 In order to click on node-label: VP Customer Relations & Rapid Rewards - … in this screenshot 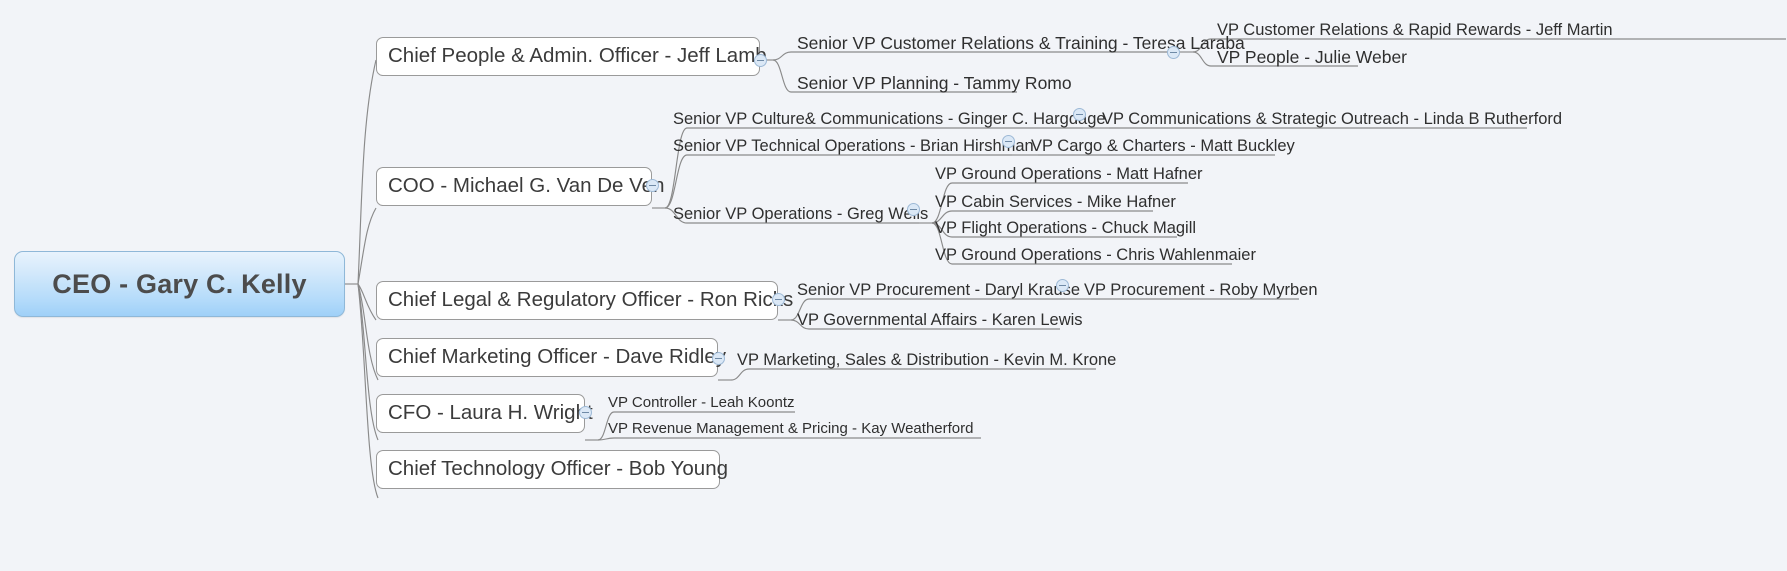, I will do `click(1415, 29)`.